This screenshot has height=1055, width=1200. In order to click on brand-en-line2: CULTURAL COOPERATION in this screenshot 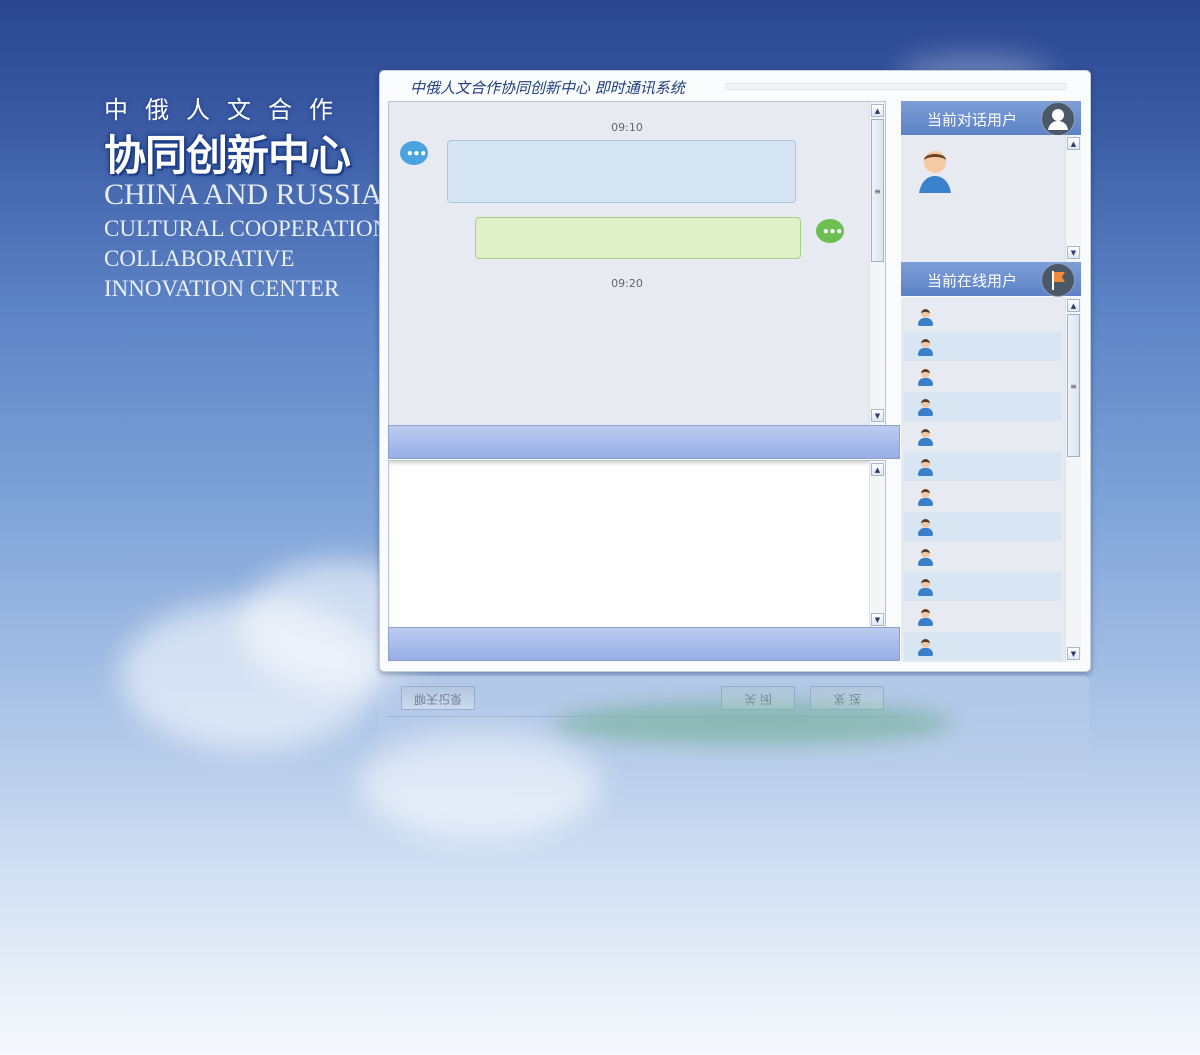, I will do `click(241, 228)`.